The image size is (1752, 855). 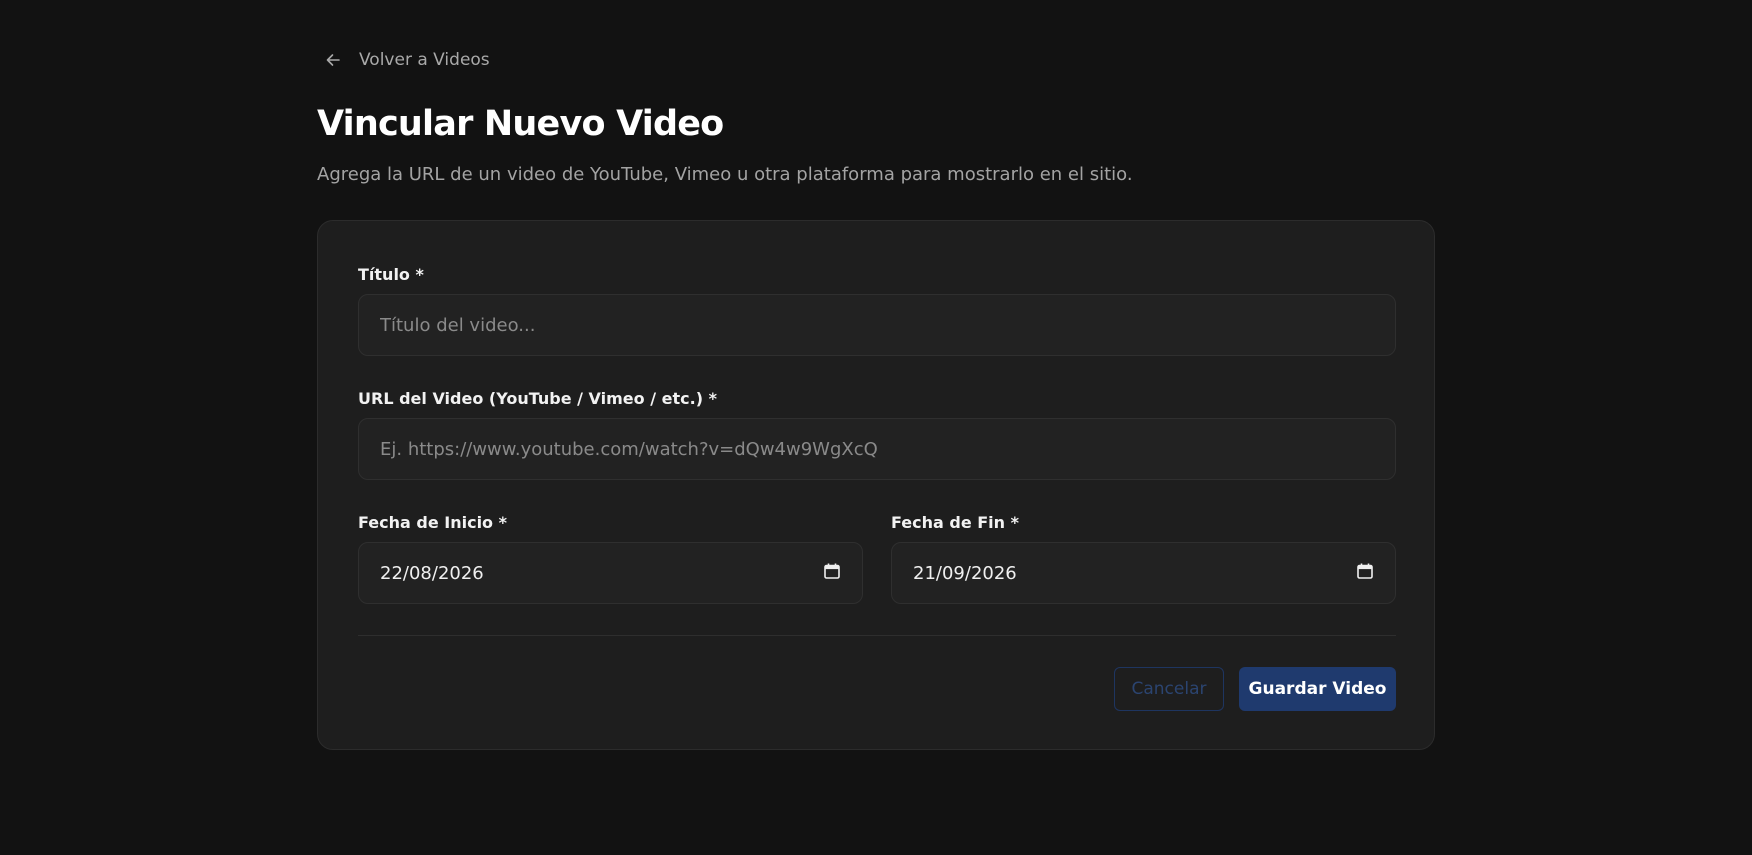 I want to click on url-input, so click(x=877, y=449).